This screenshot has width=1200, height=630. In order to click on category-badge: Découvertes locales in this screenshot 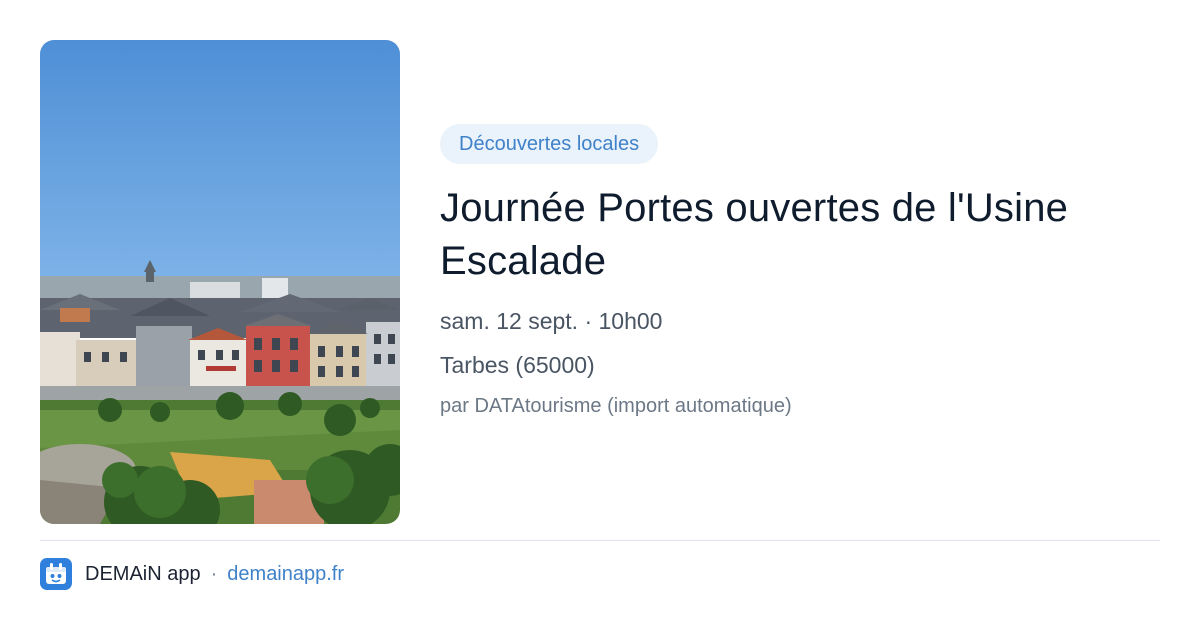, I will do `click(549, 144)`.